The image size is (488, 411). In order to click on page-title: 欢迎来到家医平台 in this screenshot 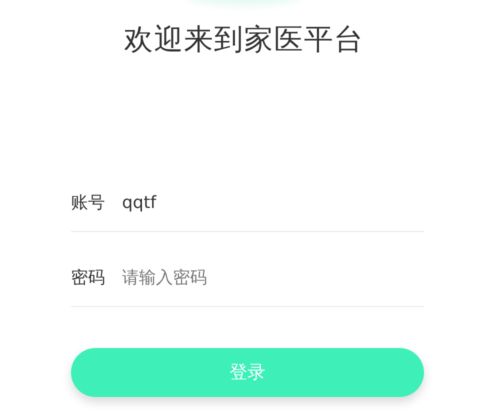, I will do `click(244, 39)`.